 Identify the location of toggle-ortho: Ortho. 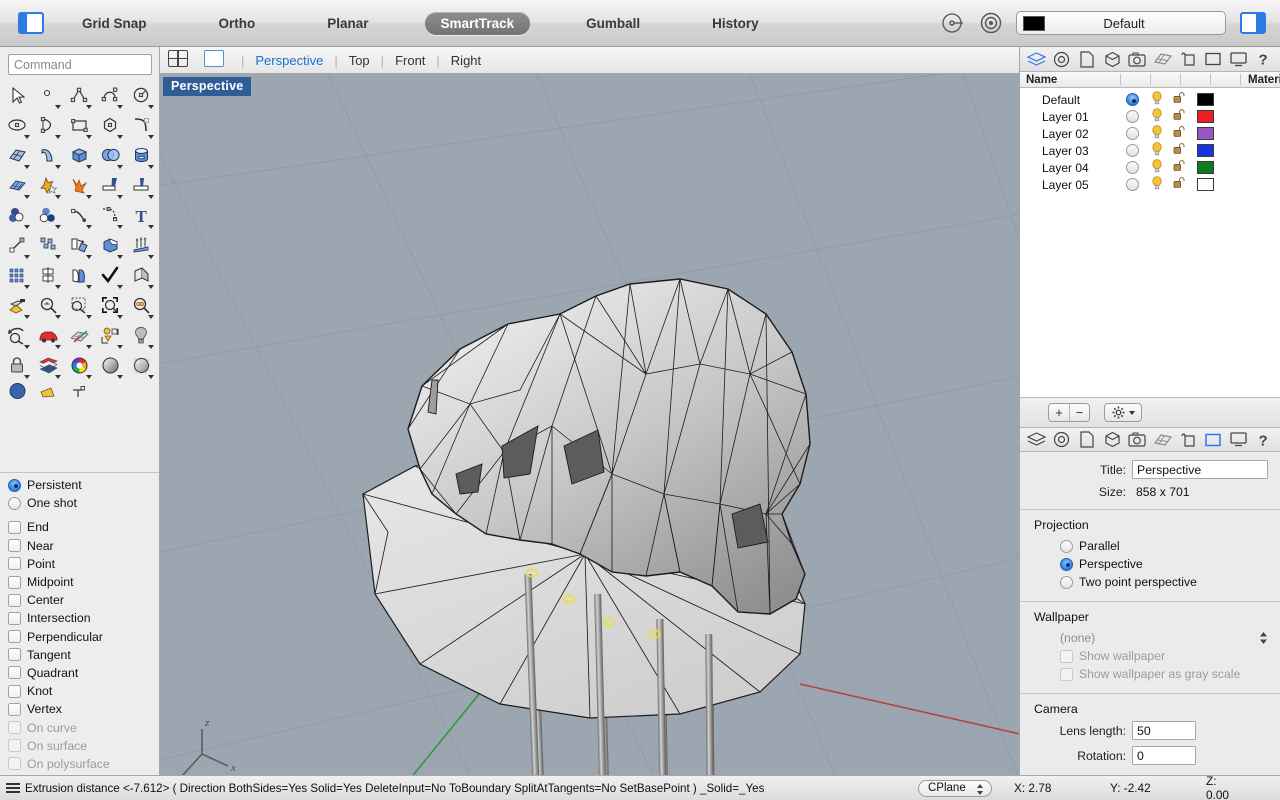
(237, 23).